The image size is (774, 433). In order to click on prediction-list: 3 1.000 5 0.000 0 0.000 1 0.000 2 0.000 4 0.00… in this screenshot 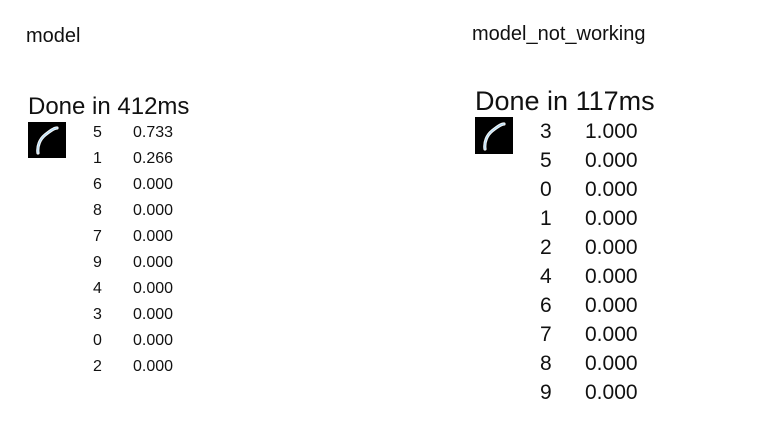, I will do `click(586, 262)`.